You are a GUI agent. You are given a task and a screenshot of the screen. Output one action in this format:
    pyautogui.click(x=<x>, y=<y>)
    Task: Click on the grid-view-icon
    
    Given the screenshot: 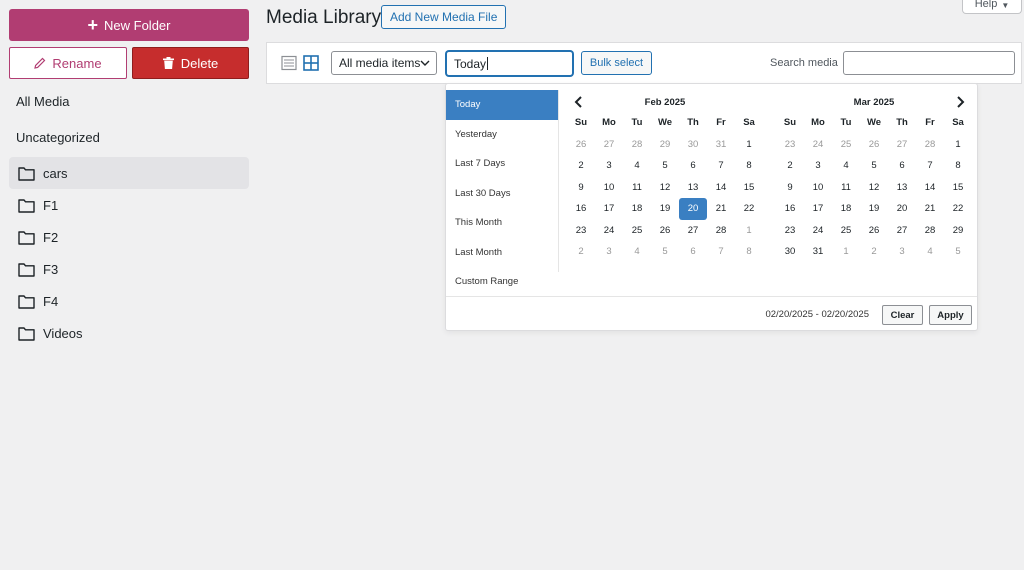 What is the action you would take?
    pyautogui.click(x=311, y=63)
    